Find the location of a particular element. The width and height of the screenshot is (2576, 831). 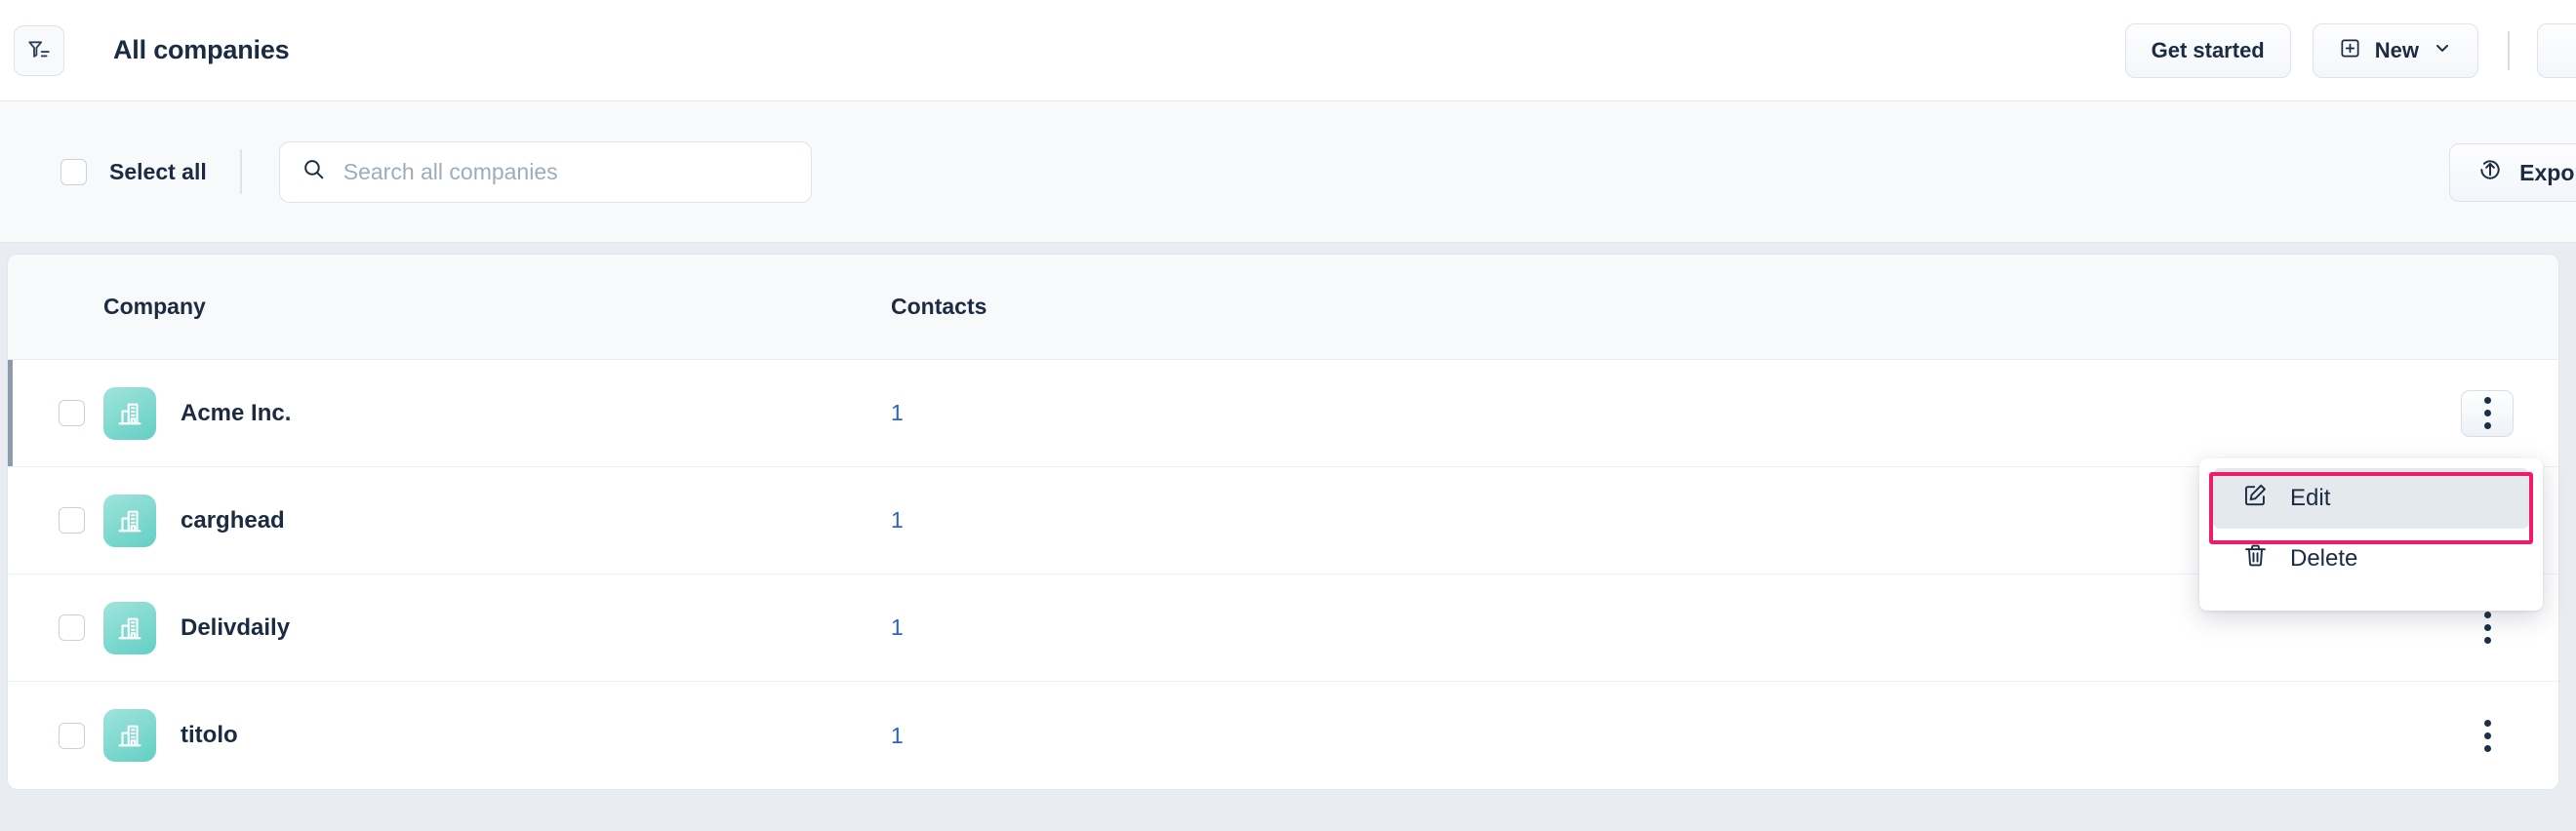

table-row: carghead 1 is located at coordinates (1283, 520).